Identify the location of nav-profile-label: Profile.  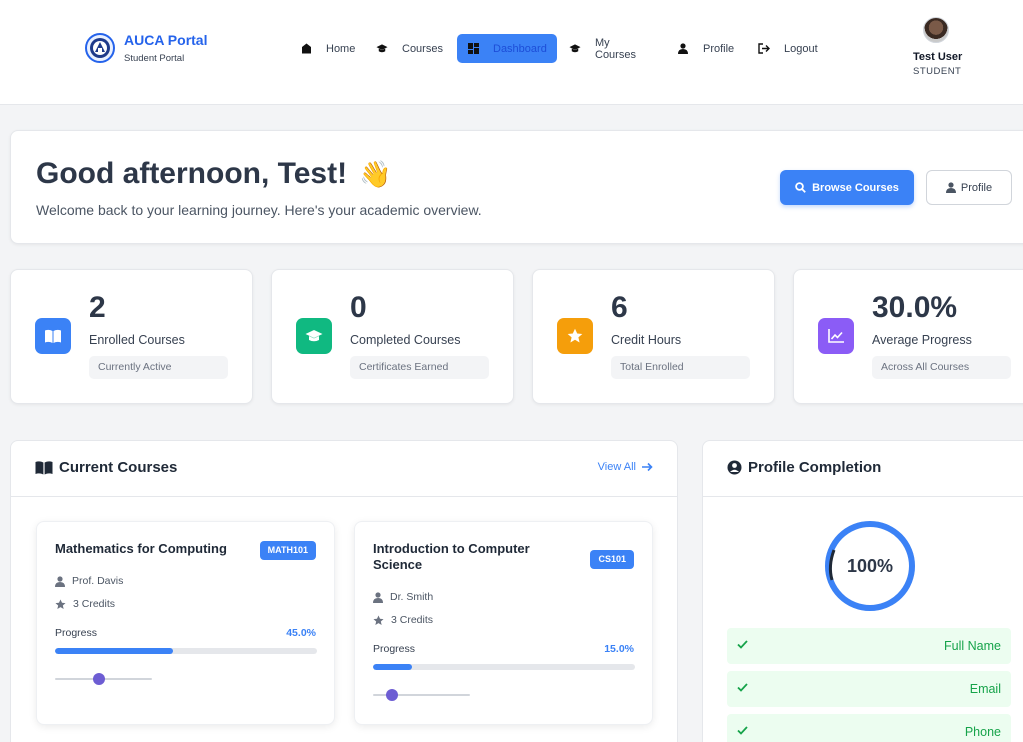
(719, 48).